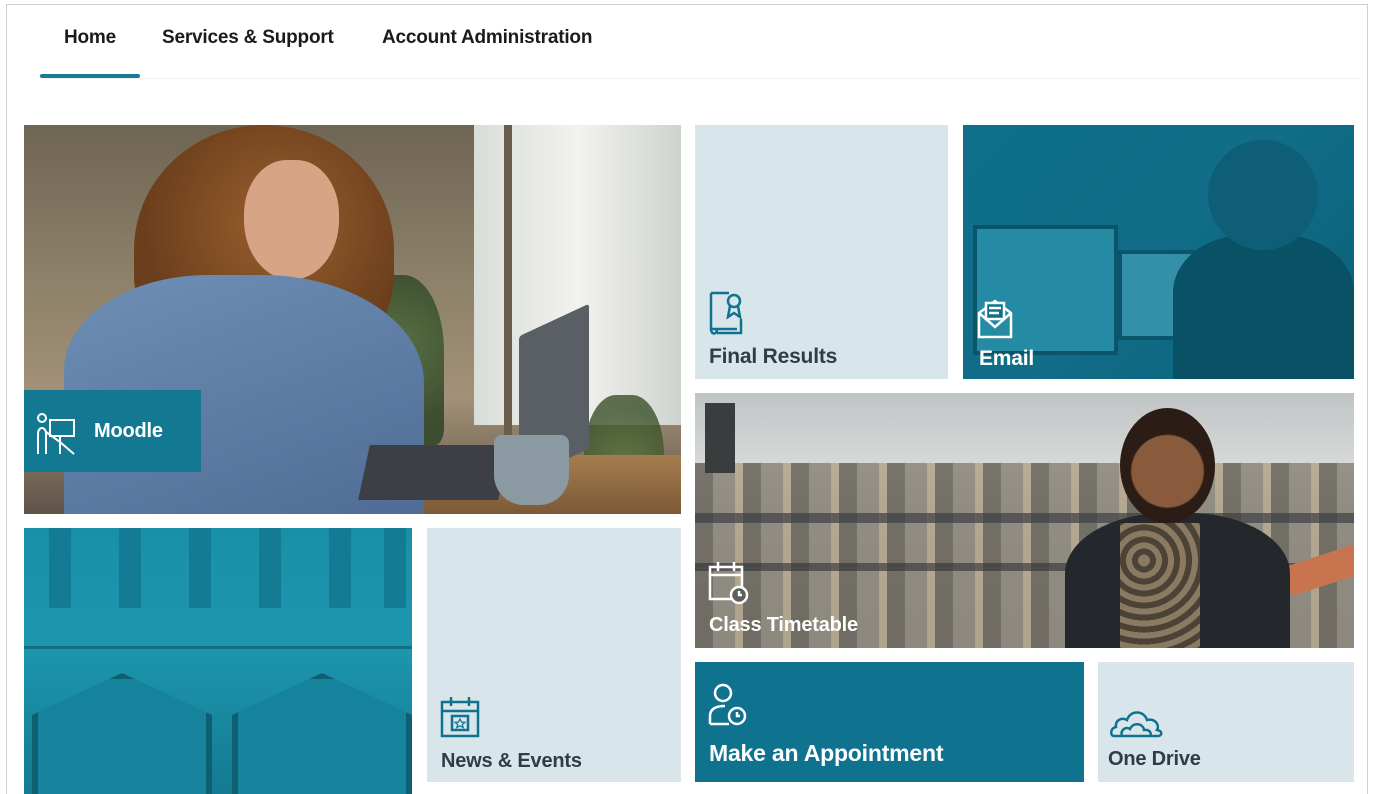 The height and width of the screenshot is (794, 1373). What do you see at coordinates (727, 704) in the screenshot?
I see `person-clock-icon` at bounding box center [727, 704].